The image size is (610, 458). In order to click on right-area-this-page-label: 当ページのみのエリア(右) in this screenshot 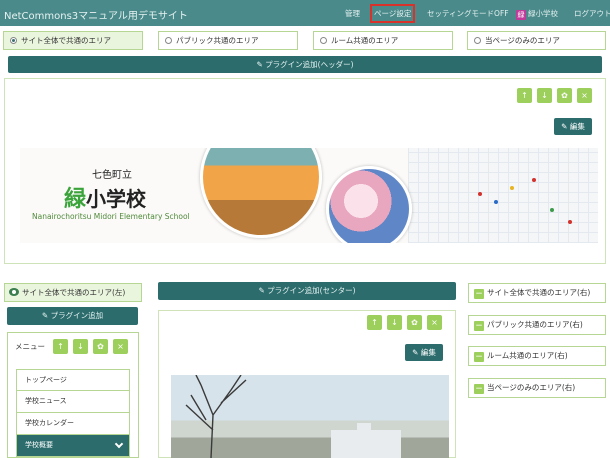, I will do `click(531, 387)`.